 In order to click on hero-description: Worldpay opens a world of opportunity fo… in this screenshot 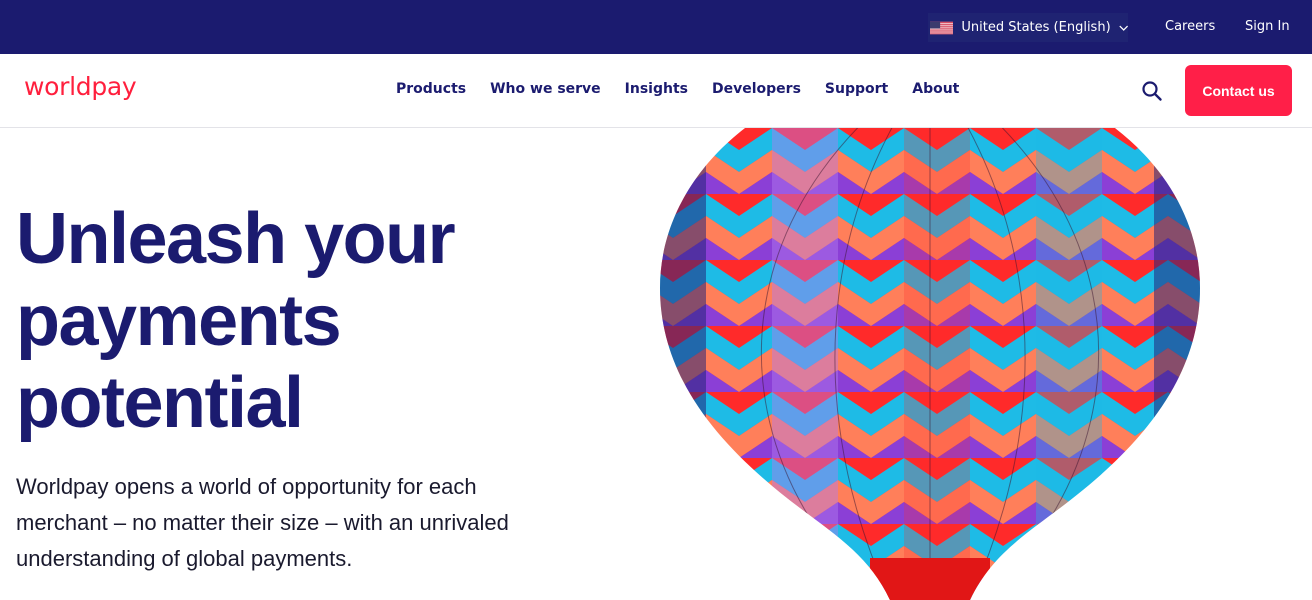, I will do `click(262, 522)`.